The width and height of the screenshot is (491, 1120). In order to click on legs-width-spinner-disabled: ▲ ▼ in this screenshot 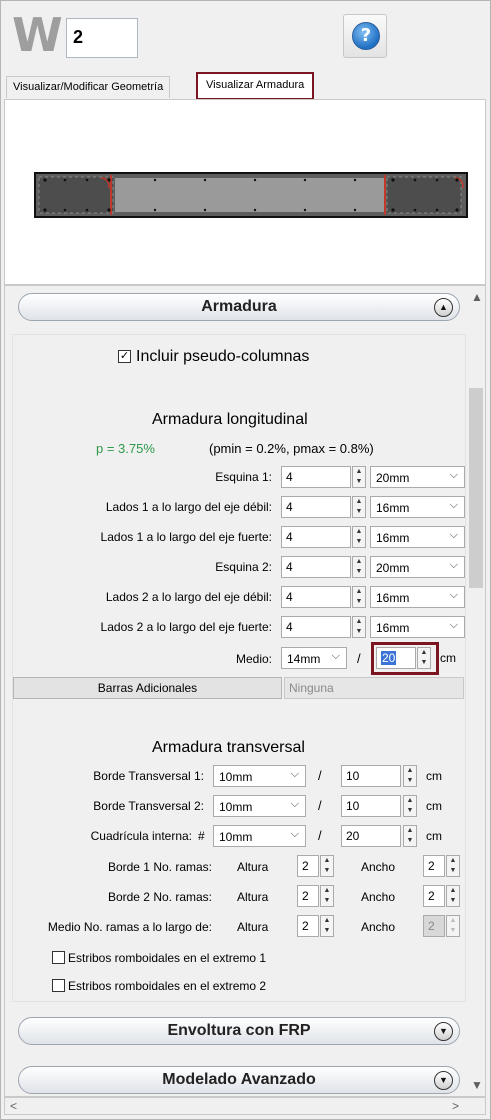, I will do `click(453, 926)`.